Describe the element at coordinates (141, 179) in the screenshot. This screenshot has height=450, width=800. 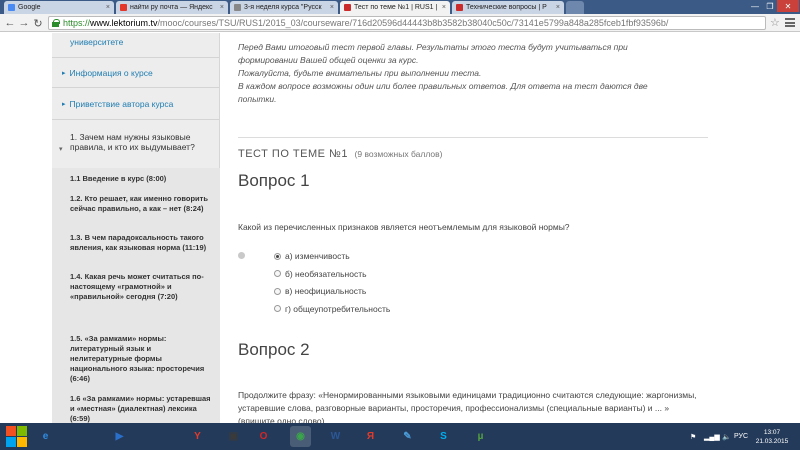
I see `sidebar-lesson-link: 1.1 Введение в курс (8:00)` at that location.